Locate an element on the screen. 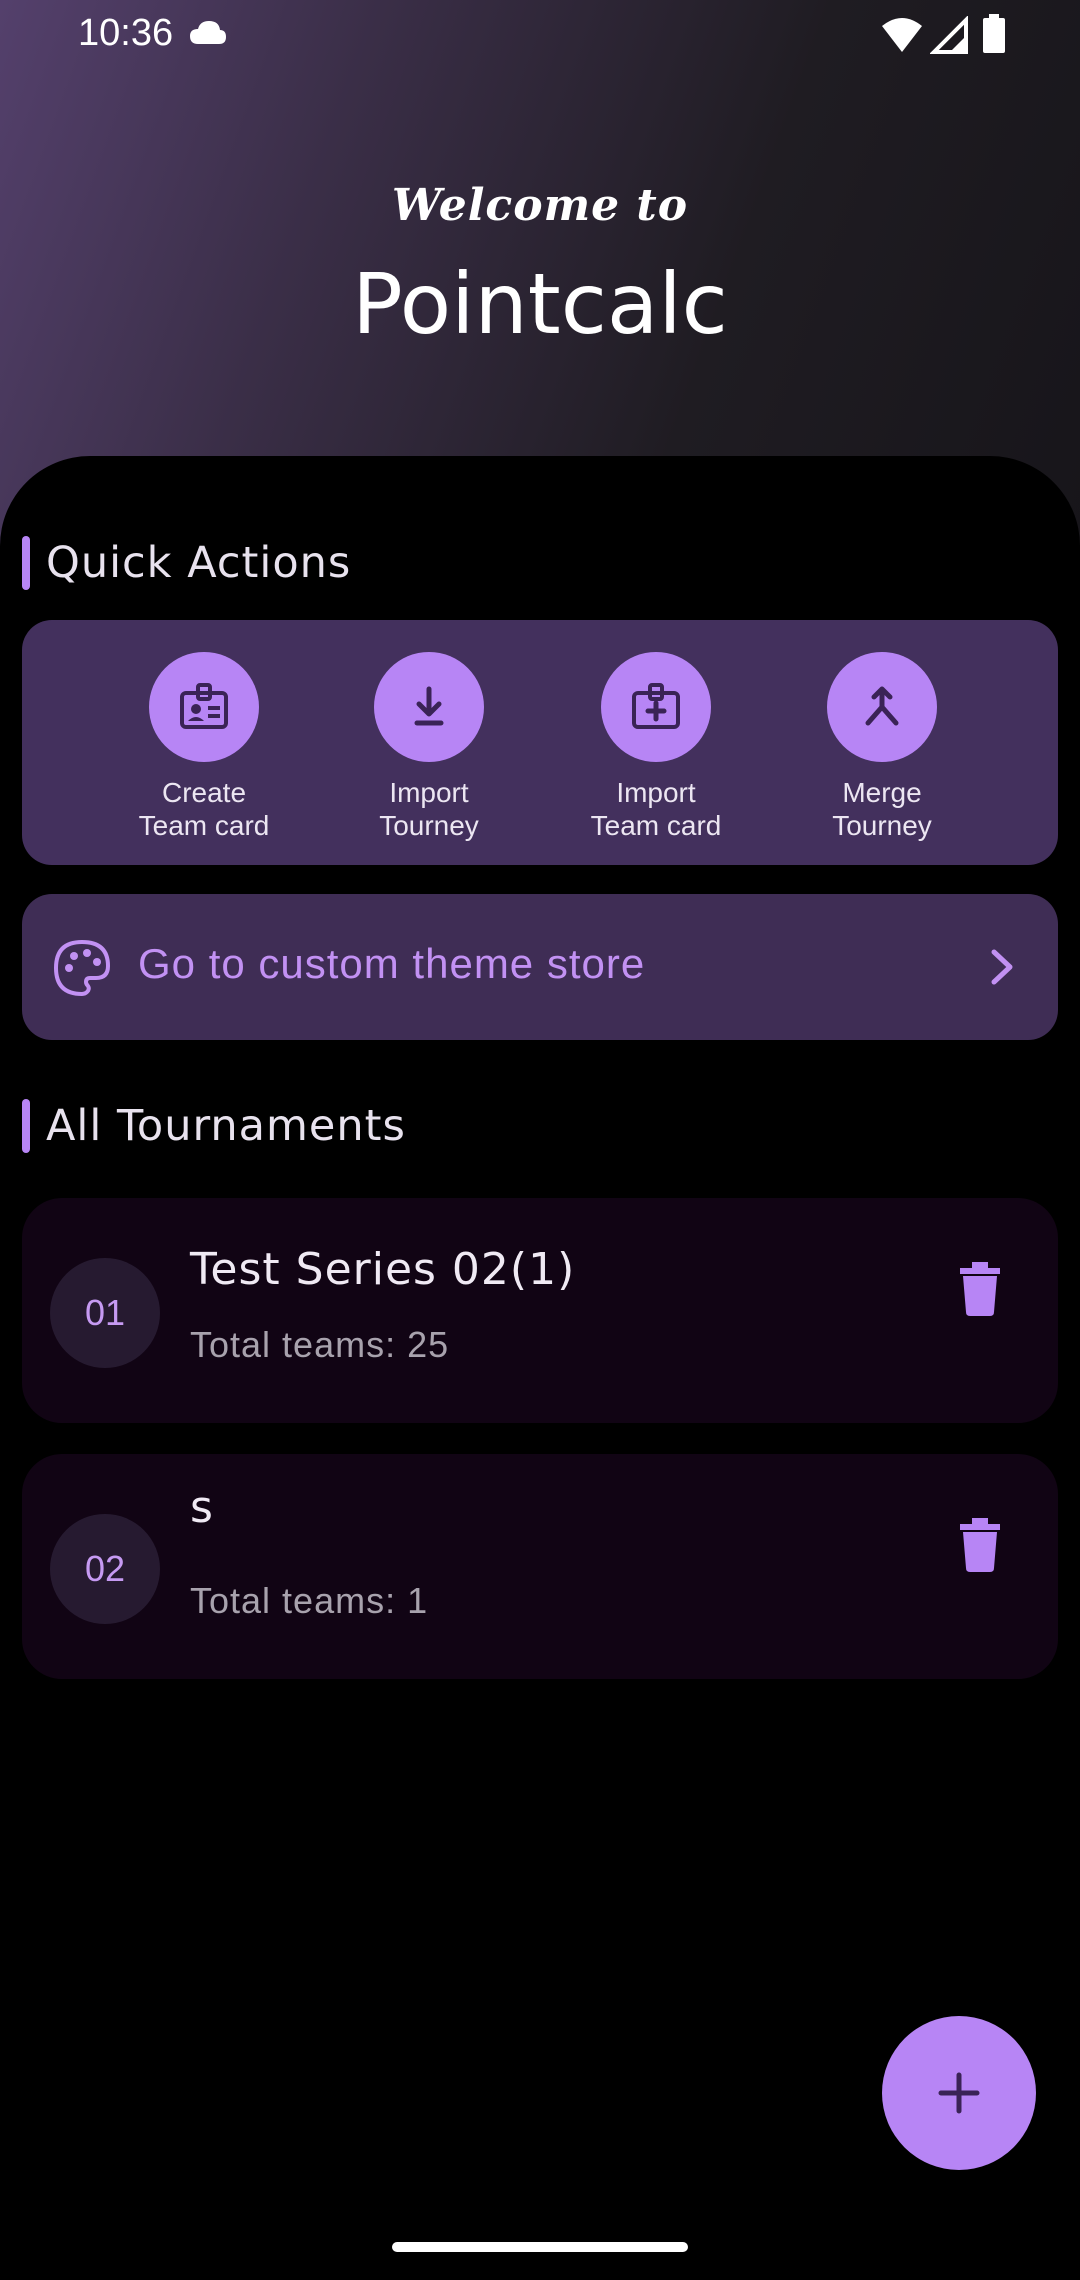 Image resolution: width=1080 pixels, height=2280 pixels. welcome-text: Welcome to is located at coordinates (540, 205).